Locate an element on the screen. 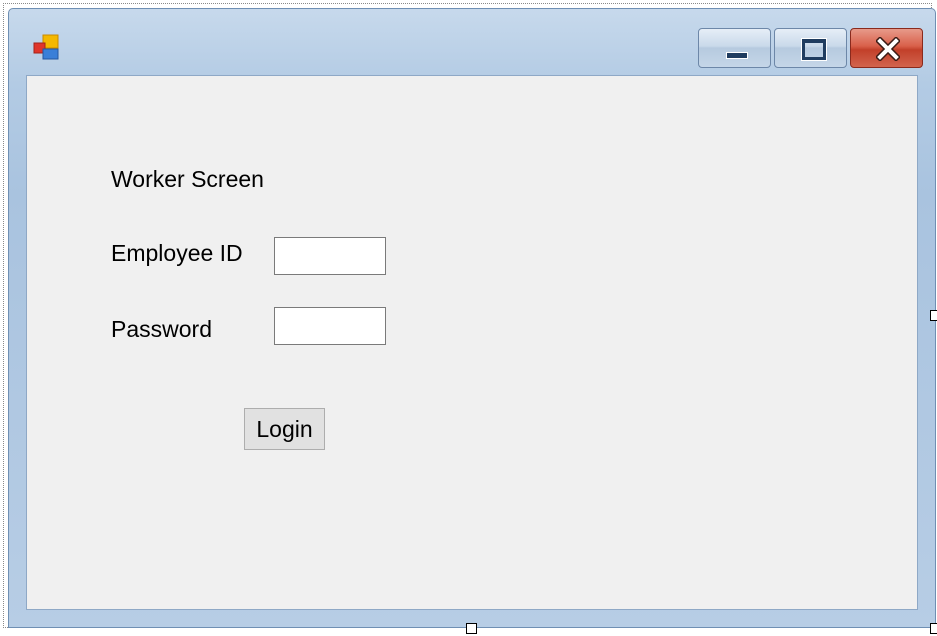 The width and height of the screenshot is (937, 636). title-bar is located at coordinates (472, 42).